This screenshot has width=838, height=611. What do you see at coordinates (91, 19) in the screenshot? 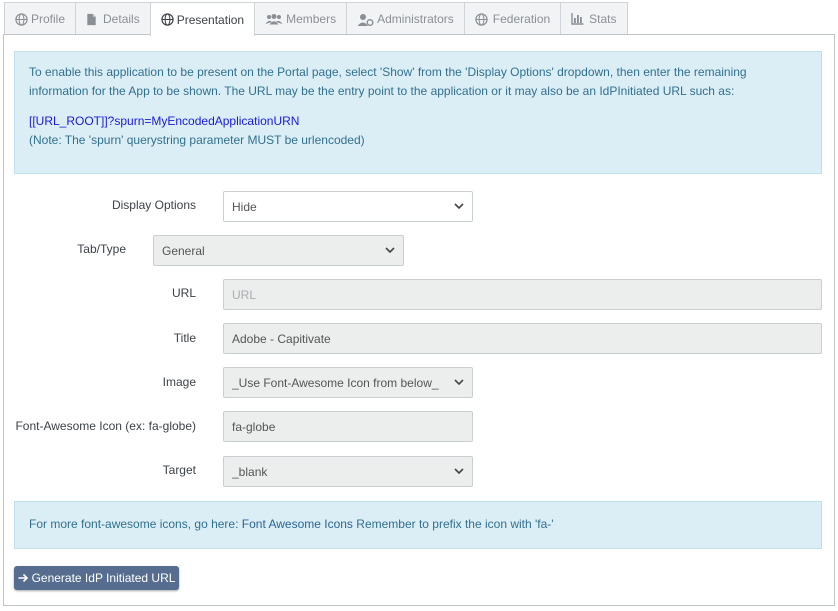
I see `file-icon` at bounding box center [91, 19].